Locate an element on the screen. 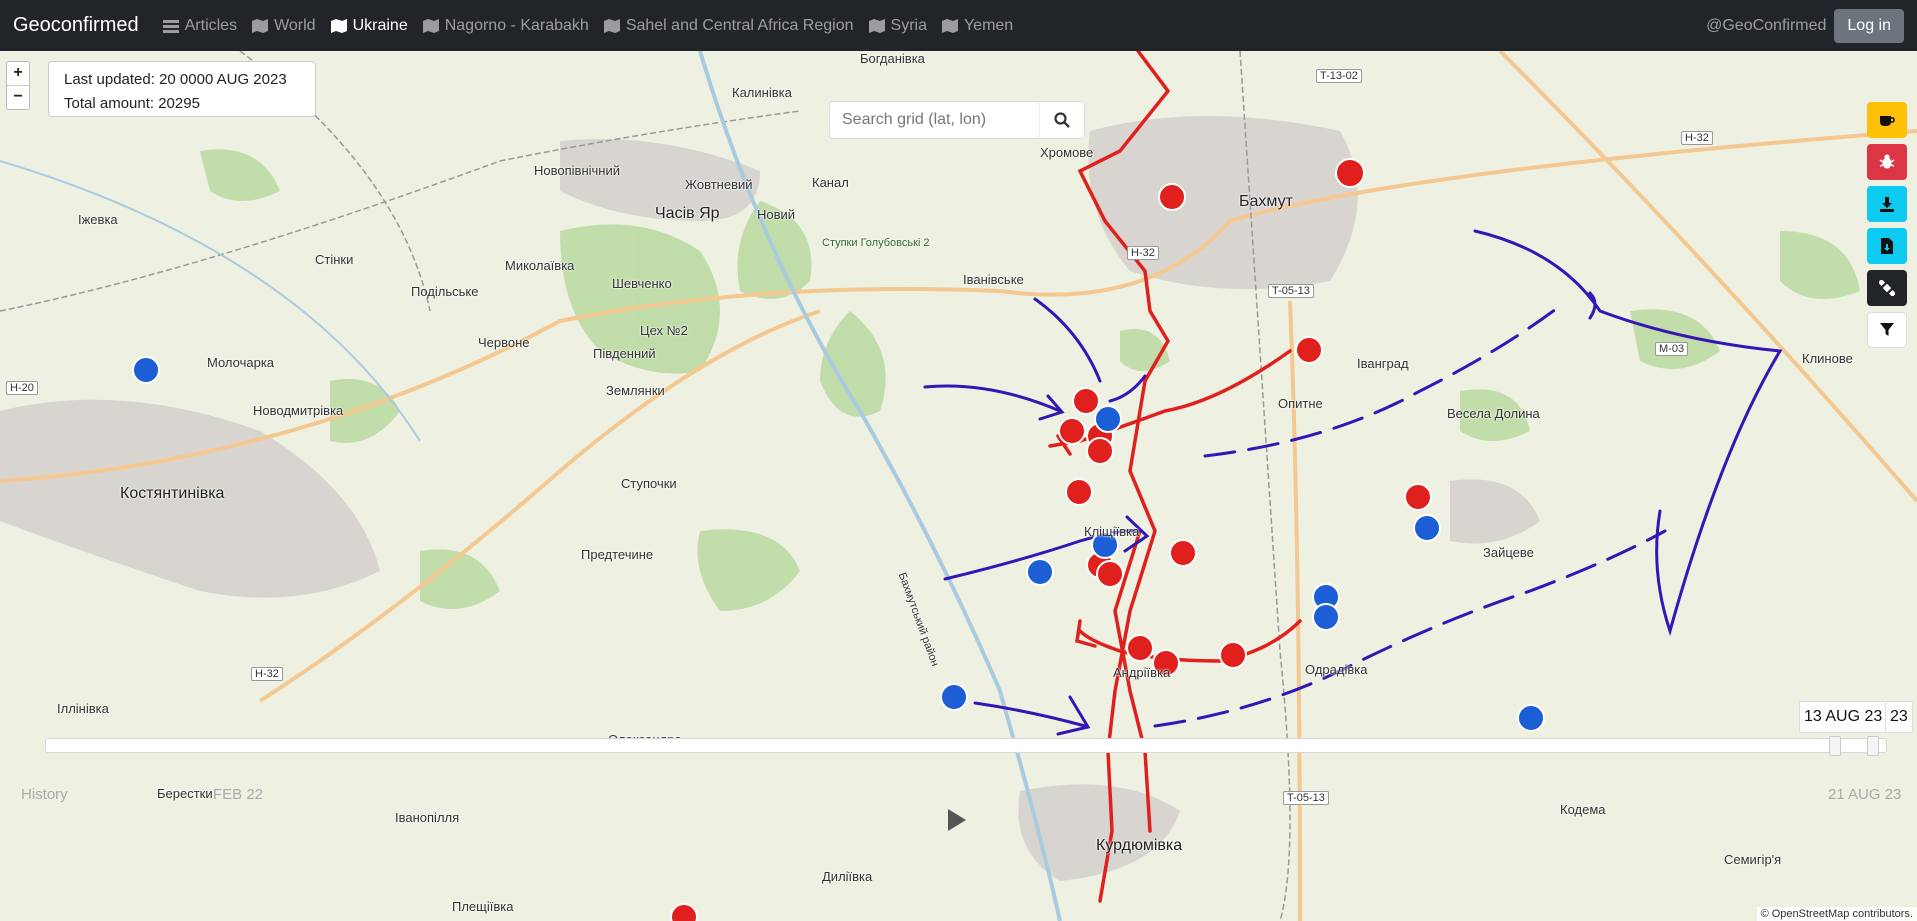 This screenshot has width=1917, height=921. download-button is located at coordinates (1887, 204).